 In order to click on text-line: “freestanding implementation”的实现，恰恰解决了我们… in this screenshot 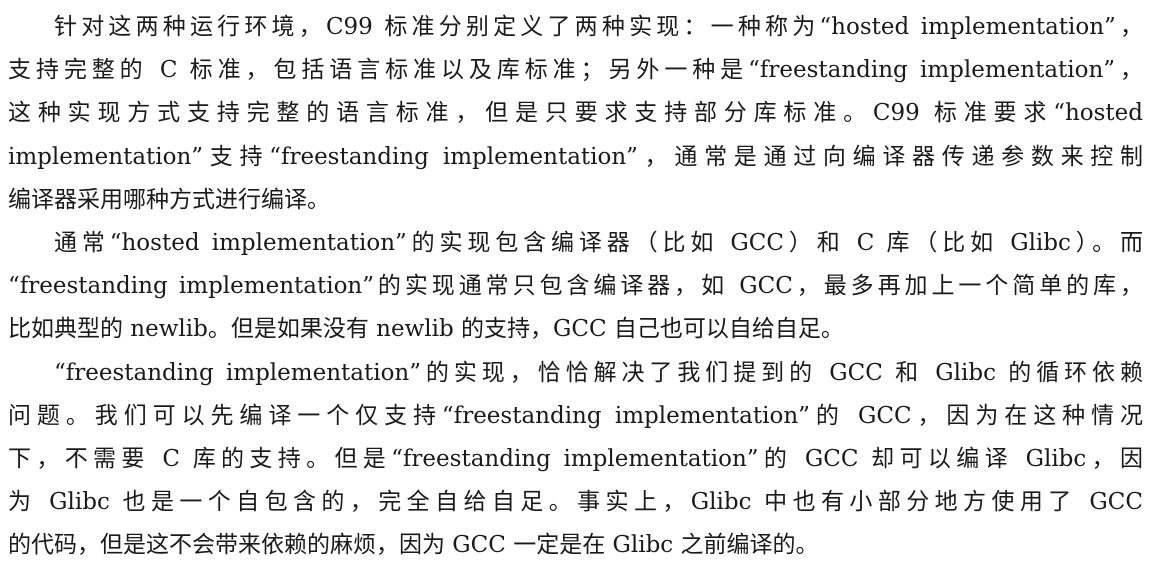, I will do `click(598, 372)`.